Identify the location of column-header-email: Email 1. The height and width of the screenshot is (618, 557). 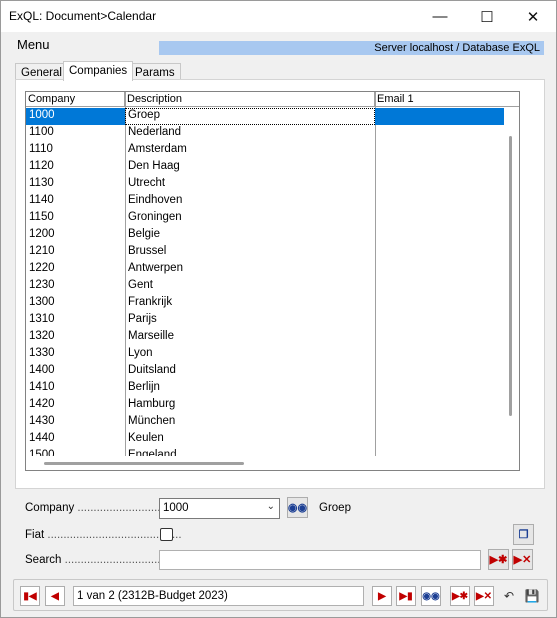
(447, 99).